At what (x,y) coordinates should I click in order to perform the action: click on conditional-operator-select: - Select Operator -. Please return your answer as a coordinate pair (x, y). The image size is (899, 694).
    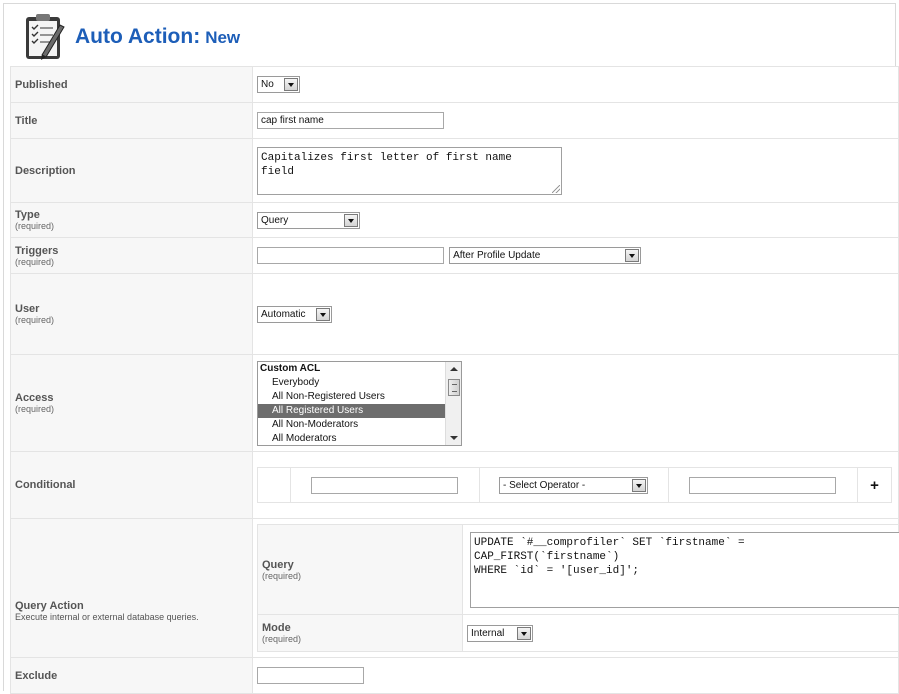
    Looking at the image, I should click on (573, 485).